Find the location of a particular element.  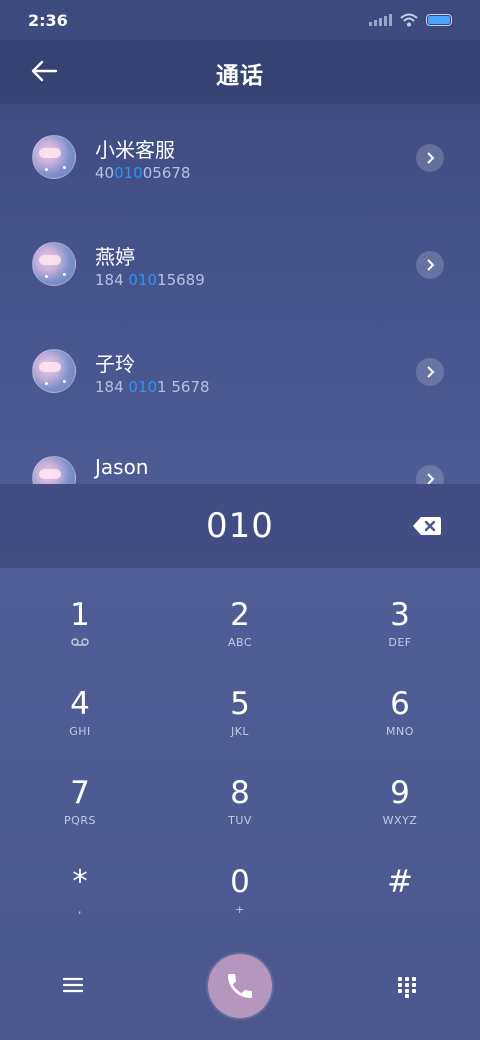

key-letters: , is located at coordinates (80, 909).